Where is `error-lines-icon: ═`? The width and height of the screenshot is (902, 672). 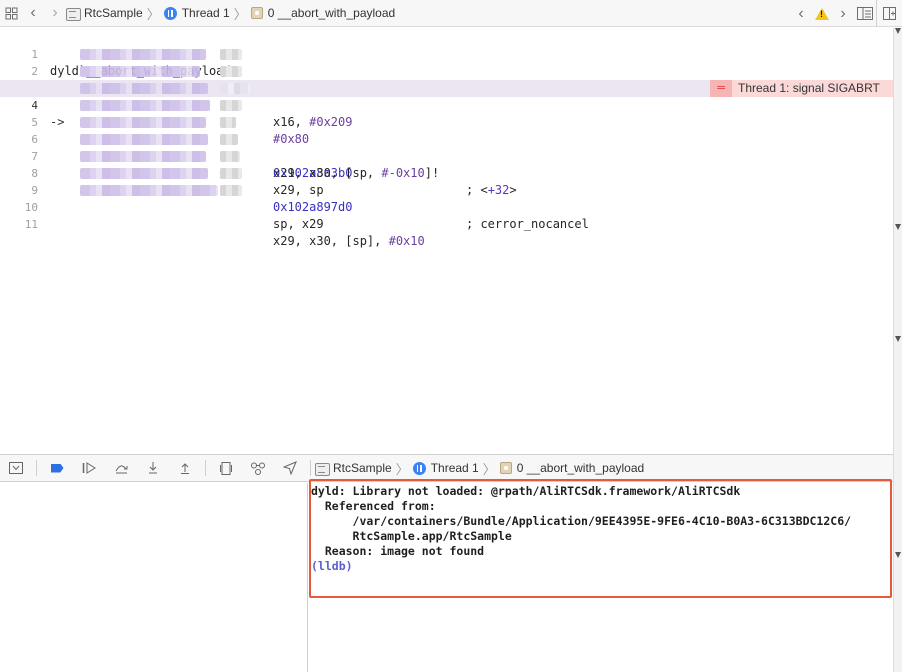 error-lines-icon: ═ is located at coordinates (721, 88).